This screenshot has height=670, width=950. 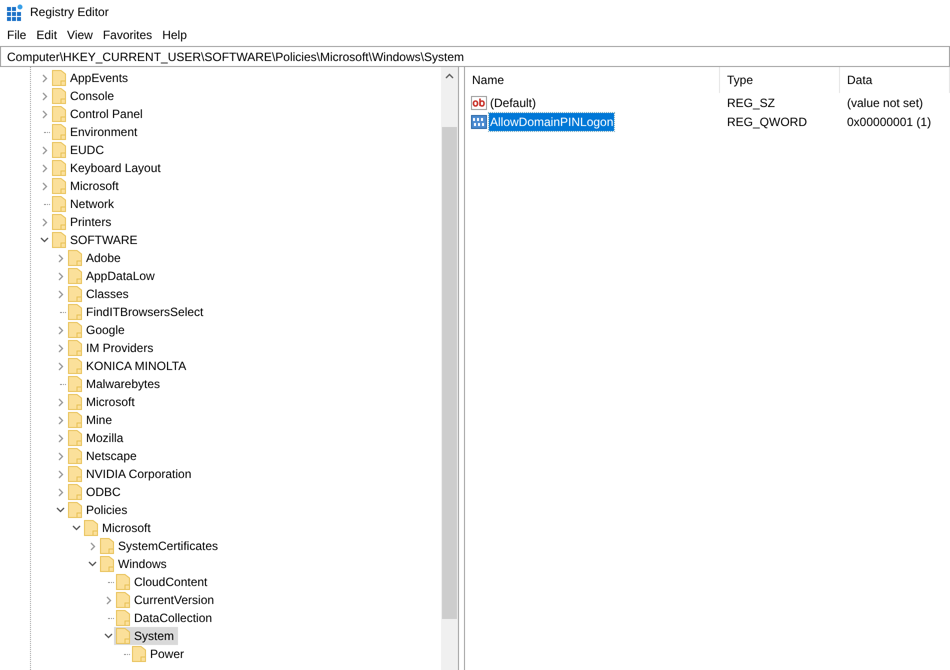 What do you see at coordinates (134, 564) in the screenshot?
I see `tree-item: Windows` at bounding box center [134, 564].